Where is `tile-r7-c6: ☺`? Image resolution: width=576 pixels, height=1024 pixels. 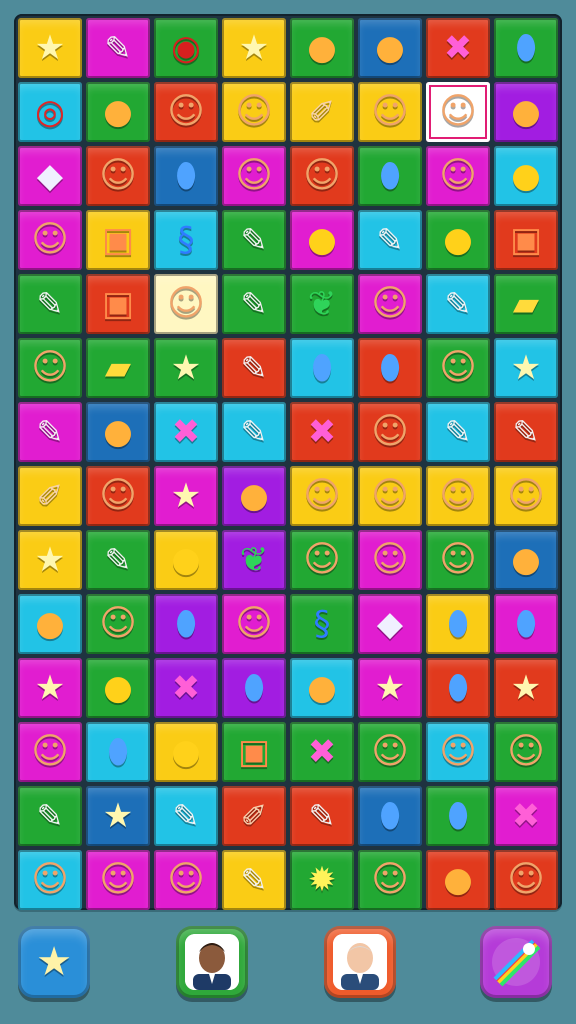 tile-r7-c6: ☺ is located at coordinates (390, 432).